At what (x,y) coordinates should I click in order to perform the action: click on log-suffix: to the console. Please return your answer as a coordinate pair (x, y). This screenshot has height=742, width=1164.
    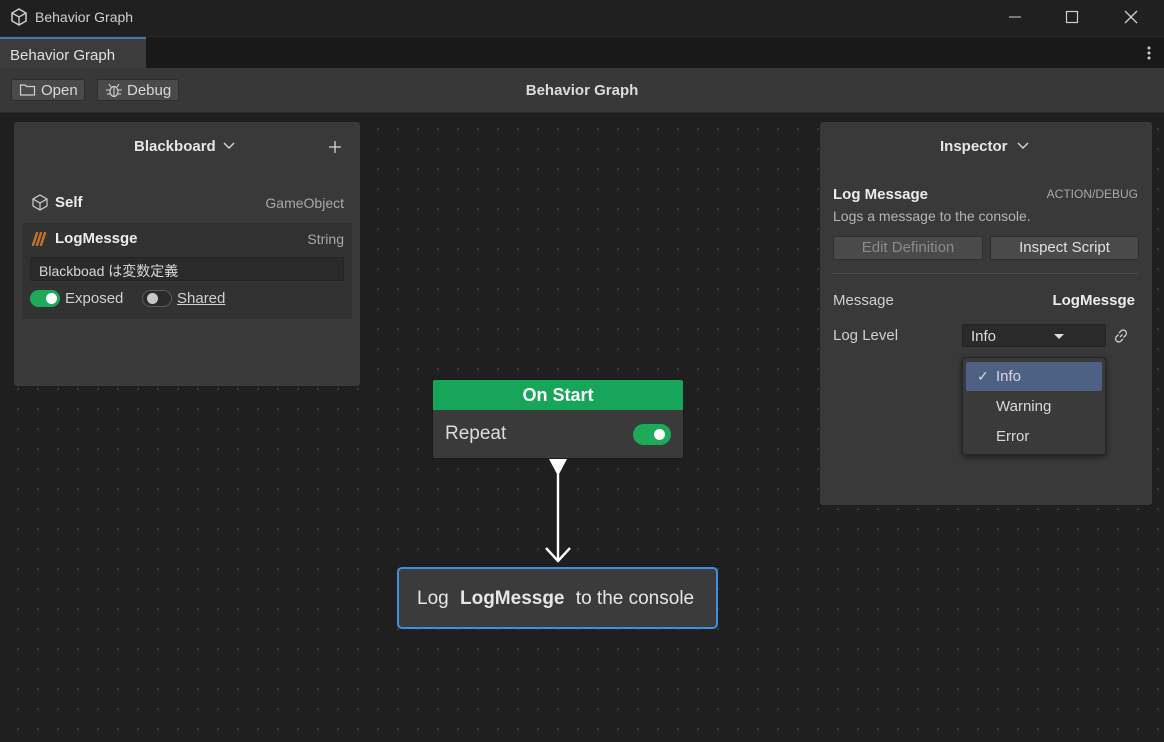
    Looking at the image, I should click on (635, 598).